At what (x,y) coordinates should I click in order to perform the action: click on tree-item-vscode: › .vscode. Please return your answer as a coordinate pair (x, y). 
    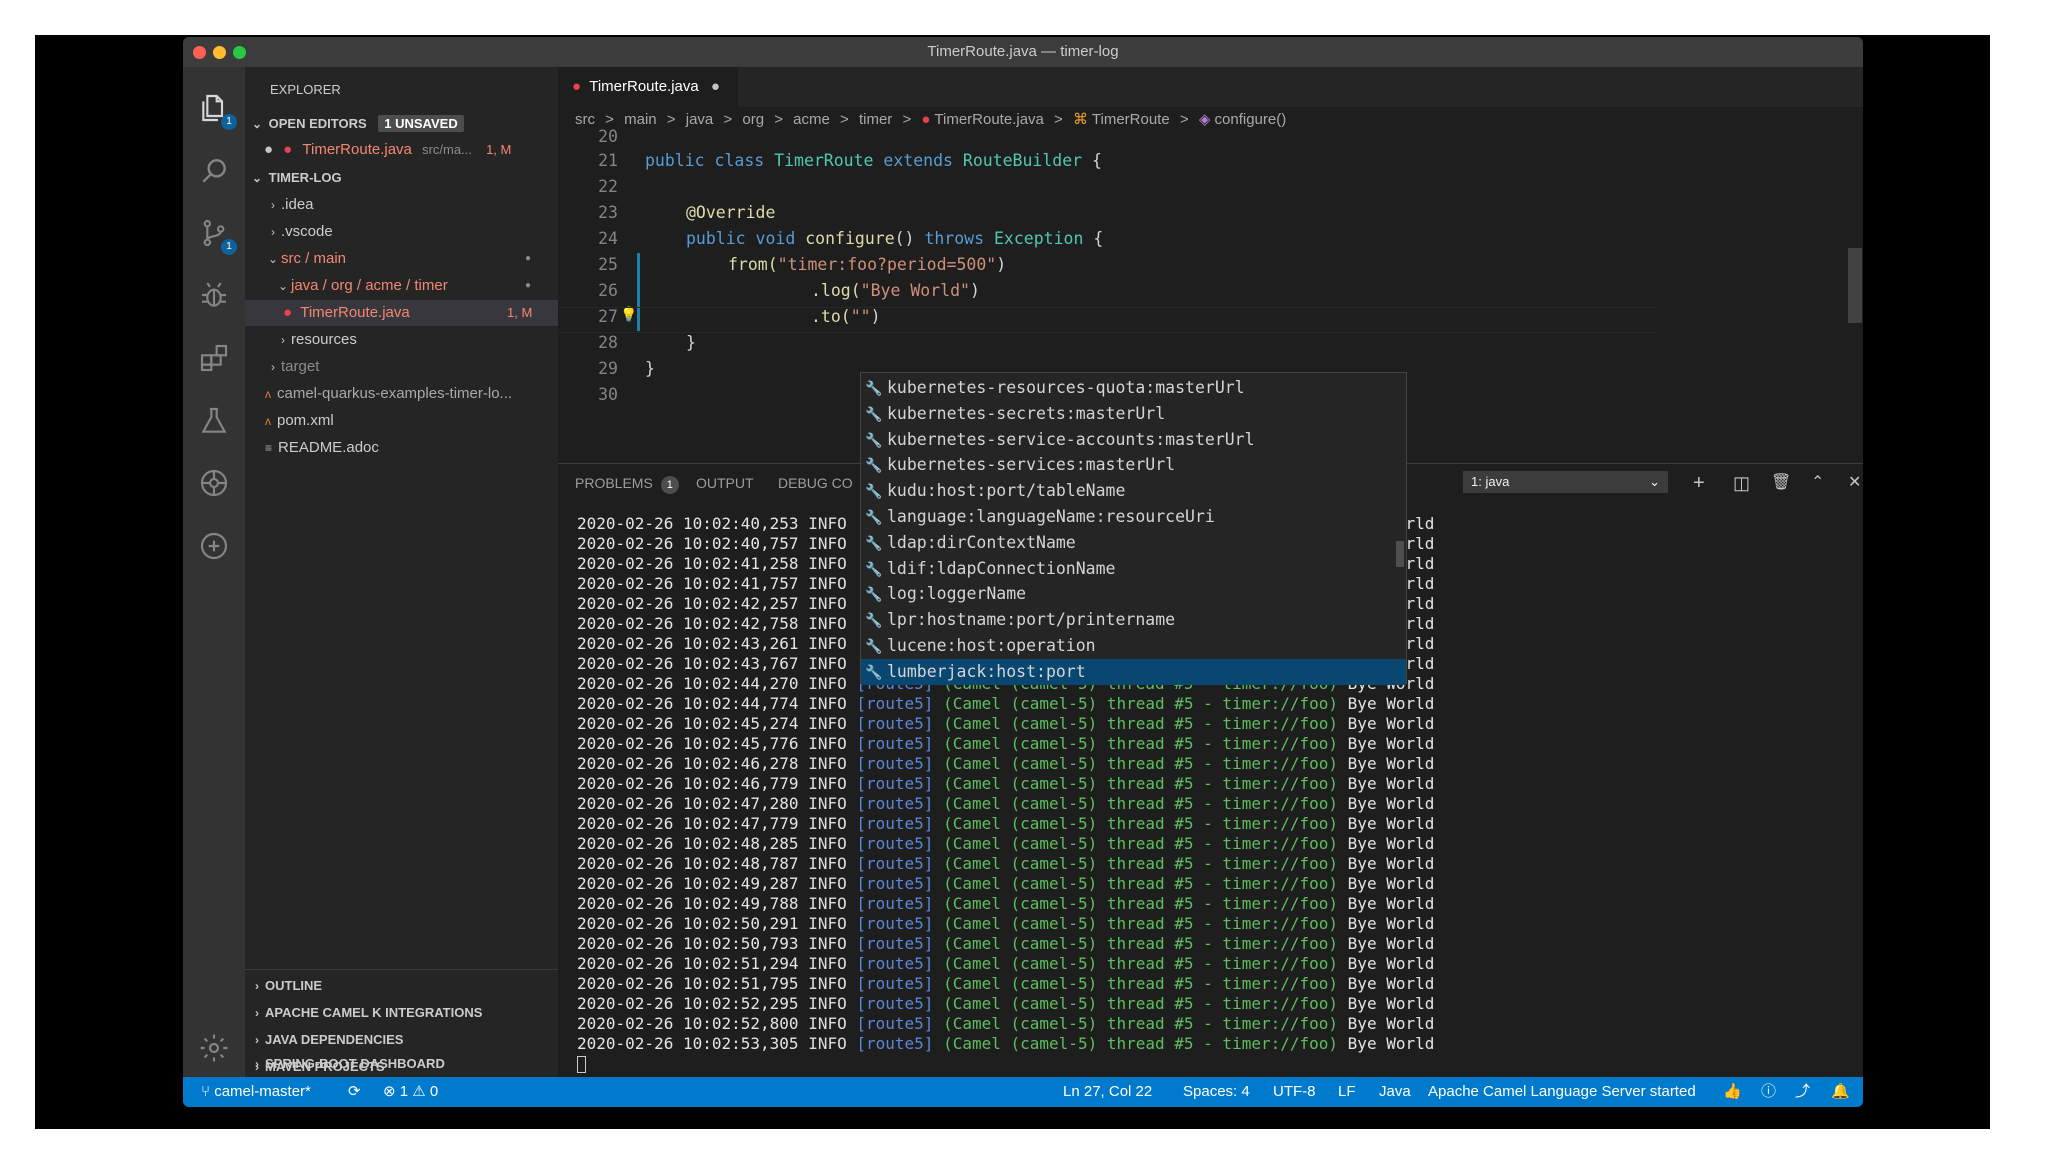
    Looking at the image, I should click on (411, 232).